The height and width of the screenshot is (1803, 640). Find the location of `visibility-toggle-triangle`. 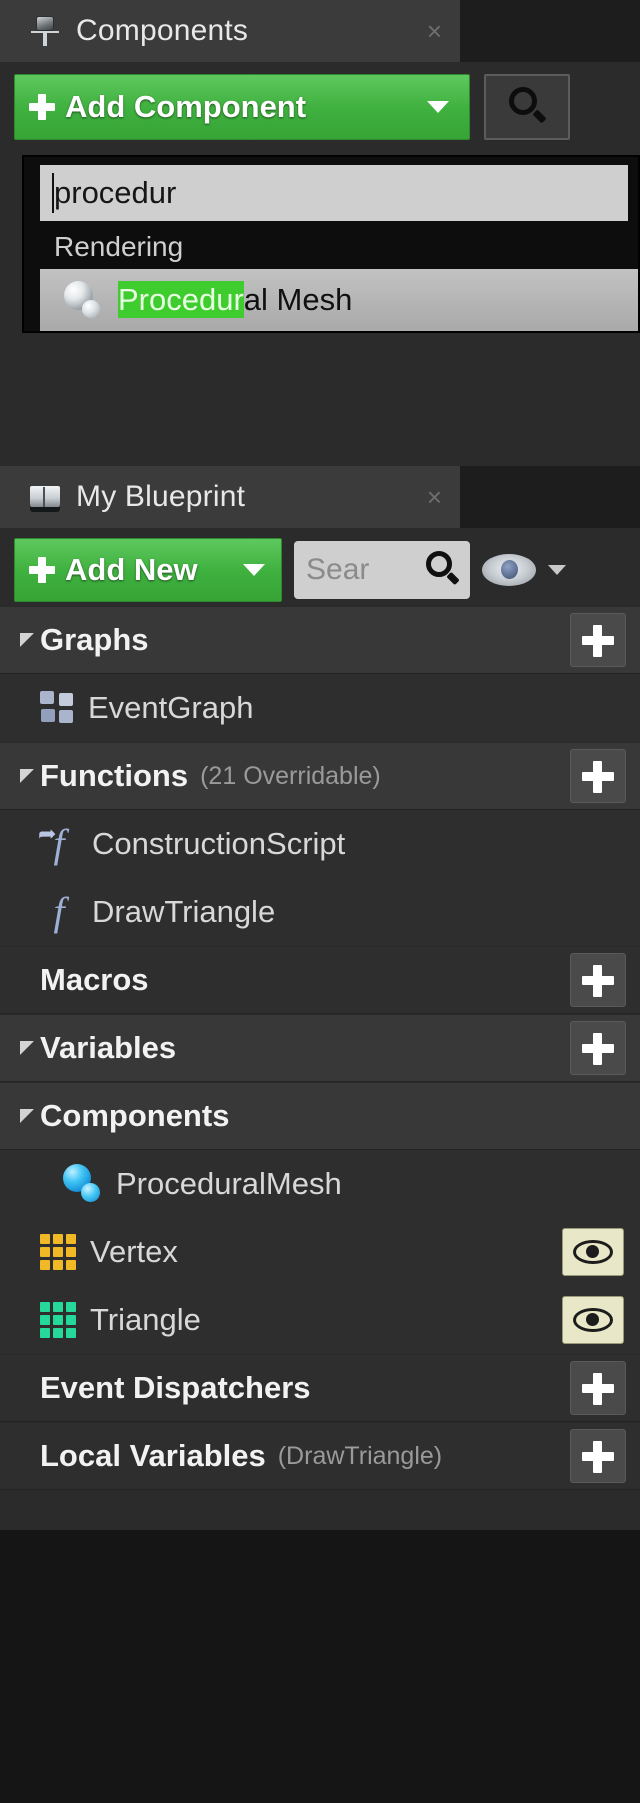

visibility-toggle-triangle is located at coordinates (593, 1320).